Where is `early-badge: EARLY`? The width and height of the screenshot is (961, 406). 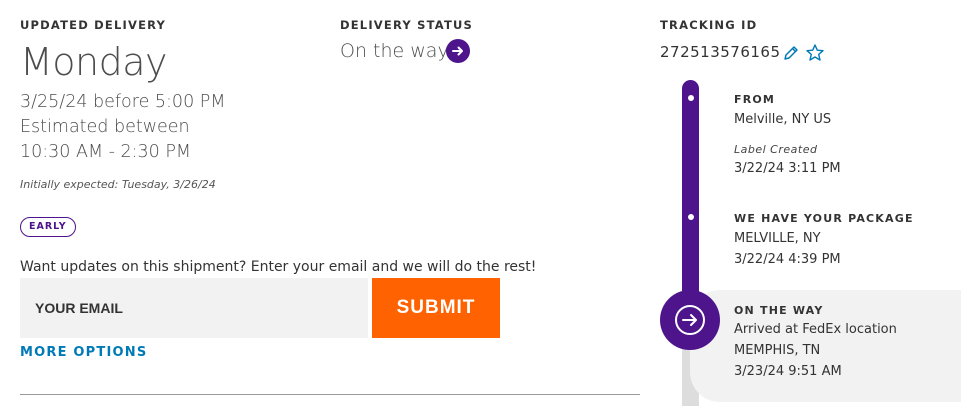 early-badge: EARLY is located at coordinates (48, 227).